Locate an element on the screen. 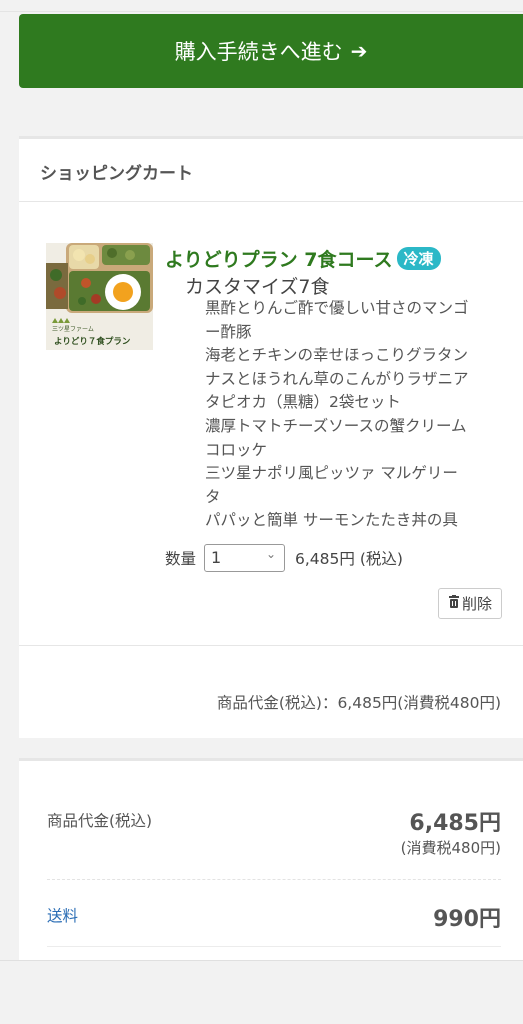  menu-line: 三ツ星ナポリ風ピッツァ マルゲリー is located at coordinates (331, 473).